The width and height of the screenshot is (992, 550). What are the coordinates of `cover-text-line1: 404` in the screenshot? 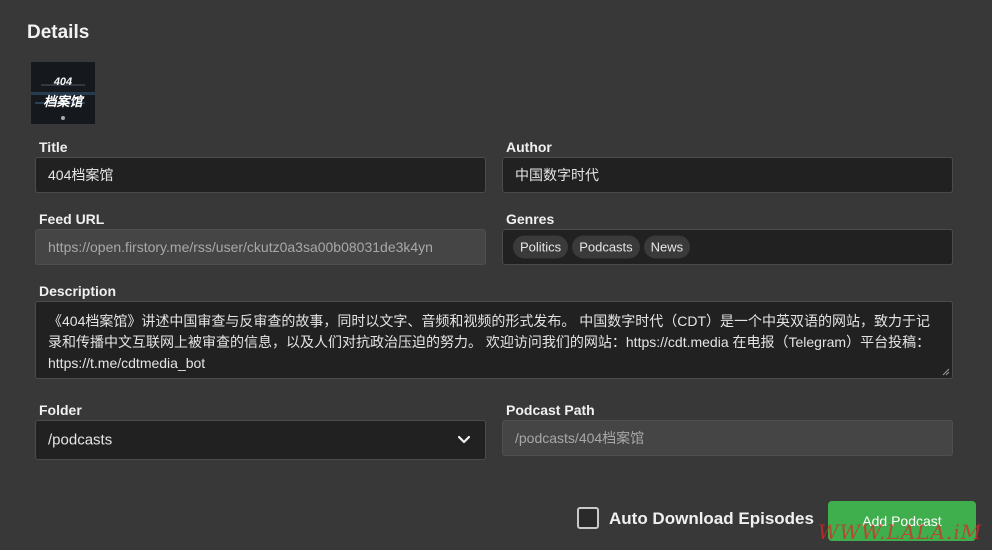 It's located at (63, 82).